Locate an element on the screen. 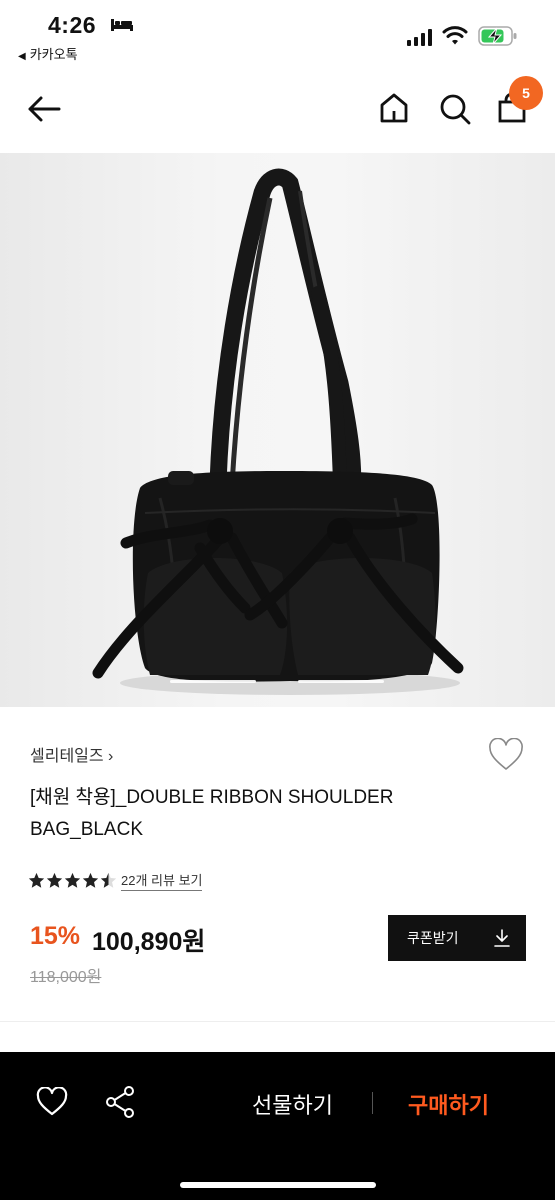 Image resolution: width=555 pixels, height=1200 pixels. download-icon is located at coordinates (502, 938).